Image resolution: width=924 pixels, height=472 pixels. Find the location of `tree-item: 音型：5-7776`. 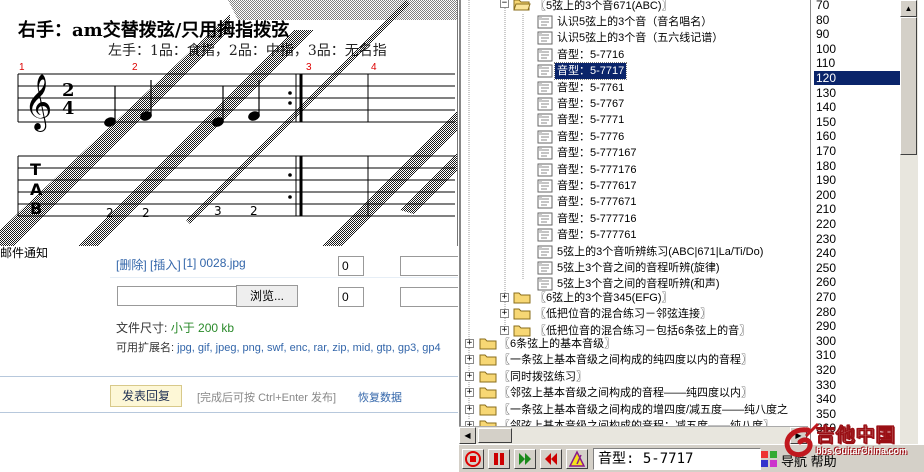

tree-item: 音型：5-7776 is located at coordinates (634, 137).